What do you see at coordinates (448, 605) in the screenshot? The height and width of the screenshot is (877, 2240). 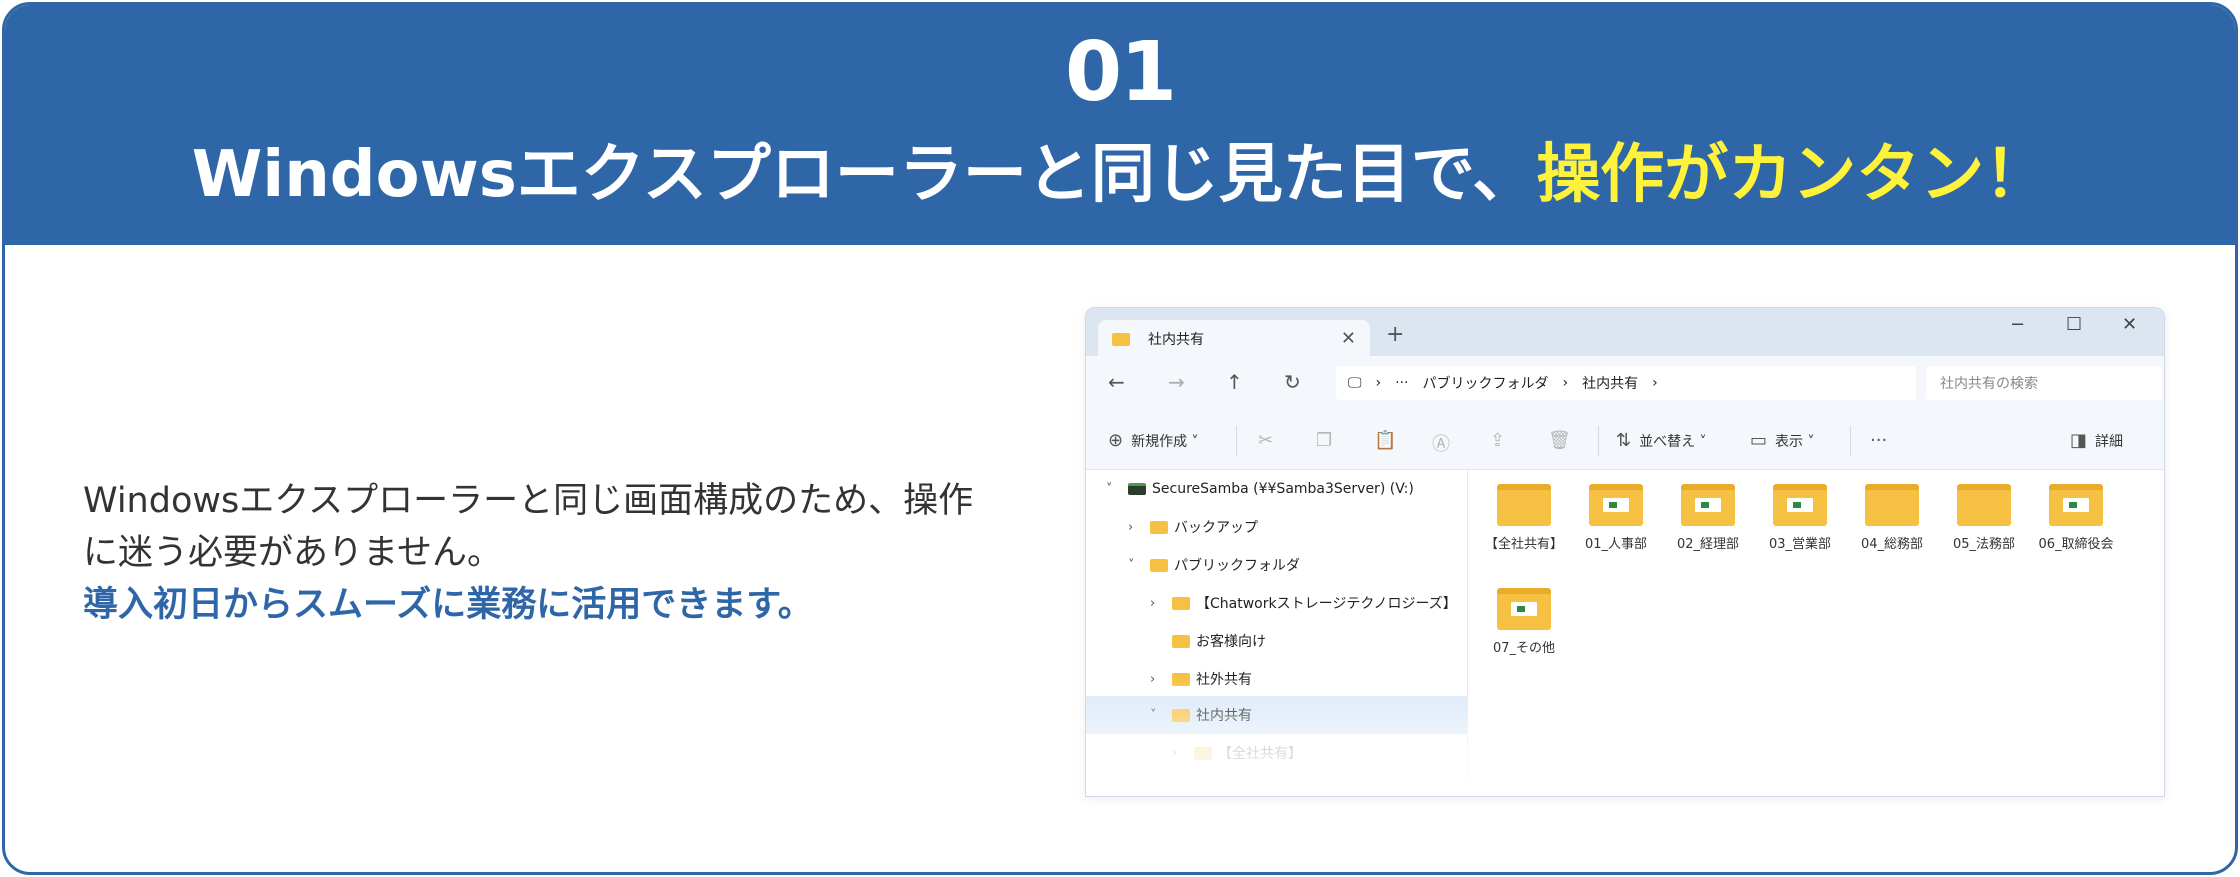 I see `description-line2: 導入初日からスムーズに業務に活用できます。` at bounding box center [448, 605].